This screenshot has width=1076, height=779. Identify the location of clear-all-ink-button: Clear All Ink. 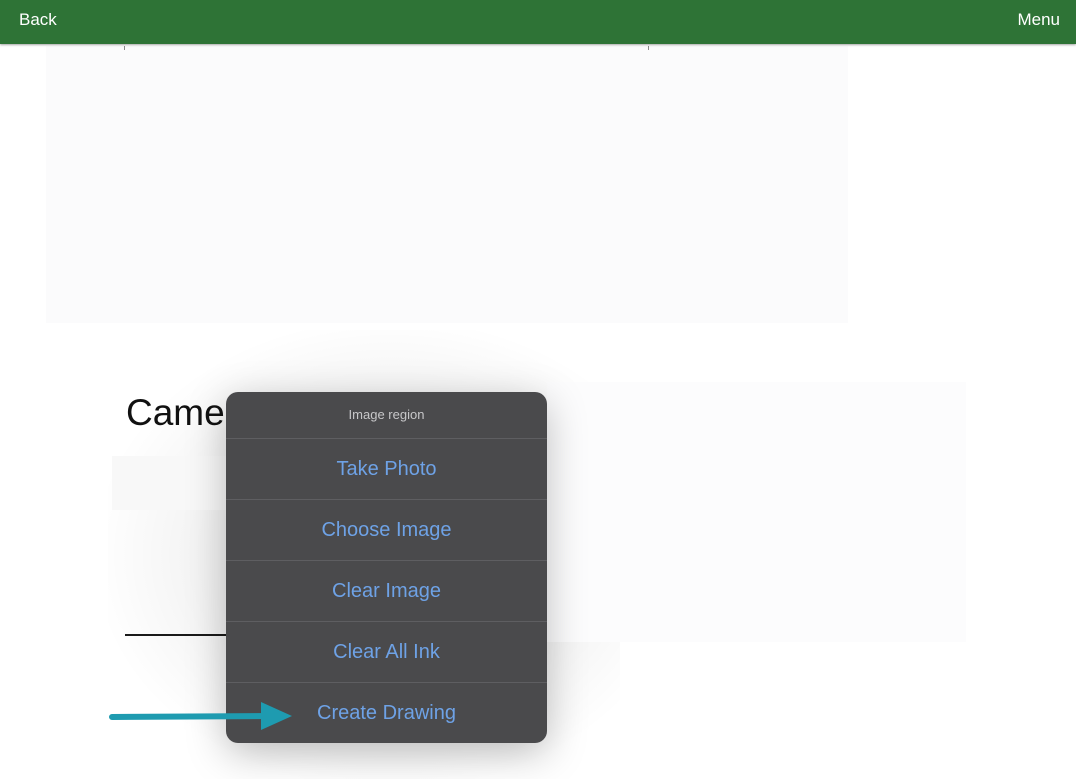
(386, 652).